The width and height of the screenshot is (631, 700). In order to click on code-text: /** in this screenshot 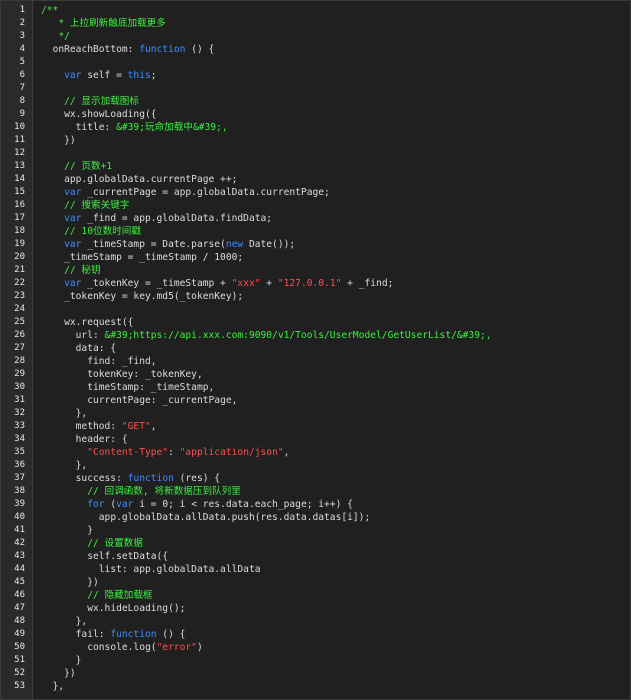, I will do `click(49, 10)`.